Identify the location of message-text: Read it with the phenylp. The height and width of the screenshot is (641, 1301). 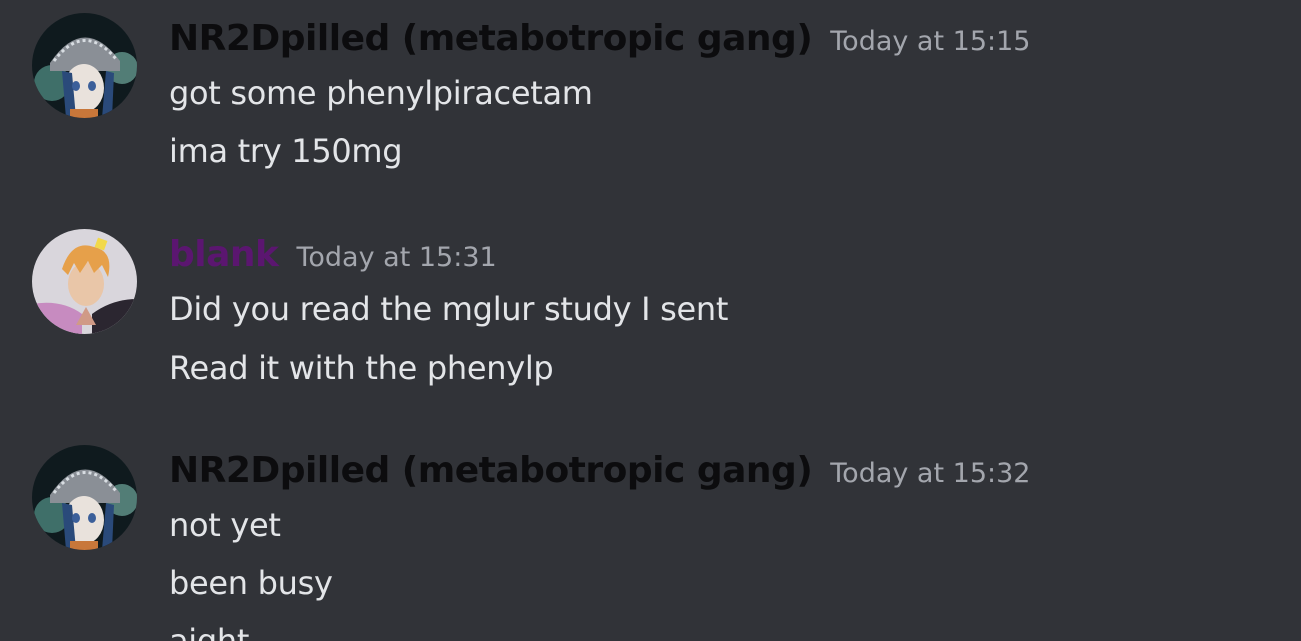
(361, 368).